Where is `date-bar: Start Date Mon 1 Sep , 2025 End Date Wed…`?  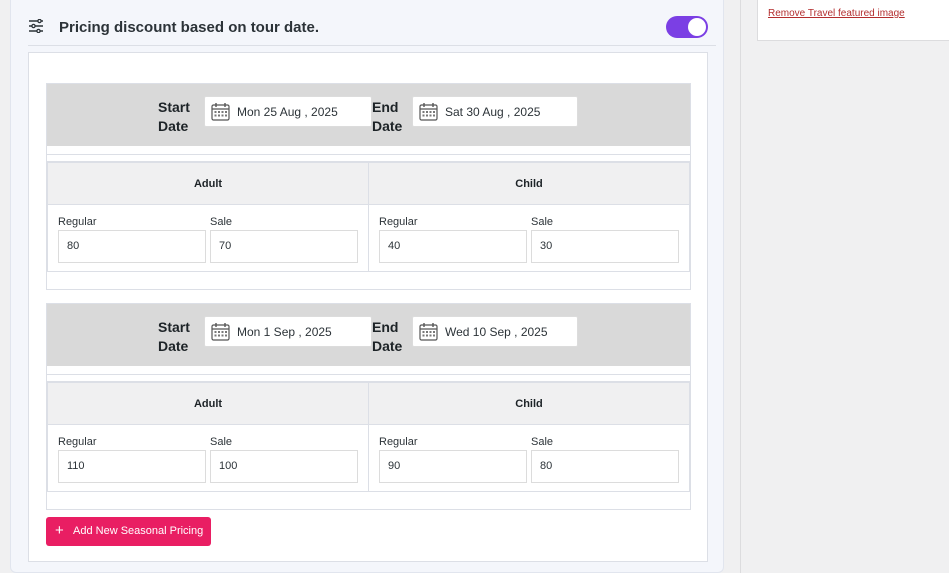 date-bar: Start Date Mon 1 Sep , 2025 End Date Wed… is located at coordinates (368, 335).